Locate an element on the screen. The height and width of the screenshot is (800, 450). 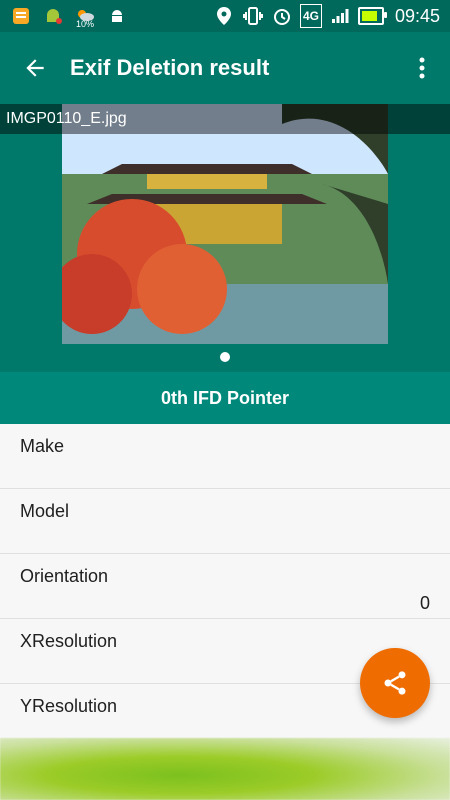
network-type-icon: 4G is located at coordinates (310, 16).